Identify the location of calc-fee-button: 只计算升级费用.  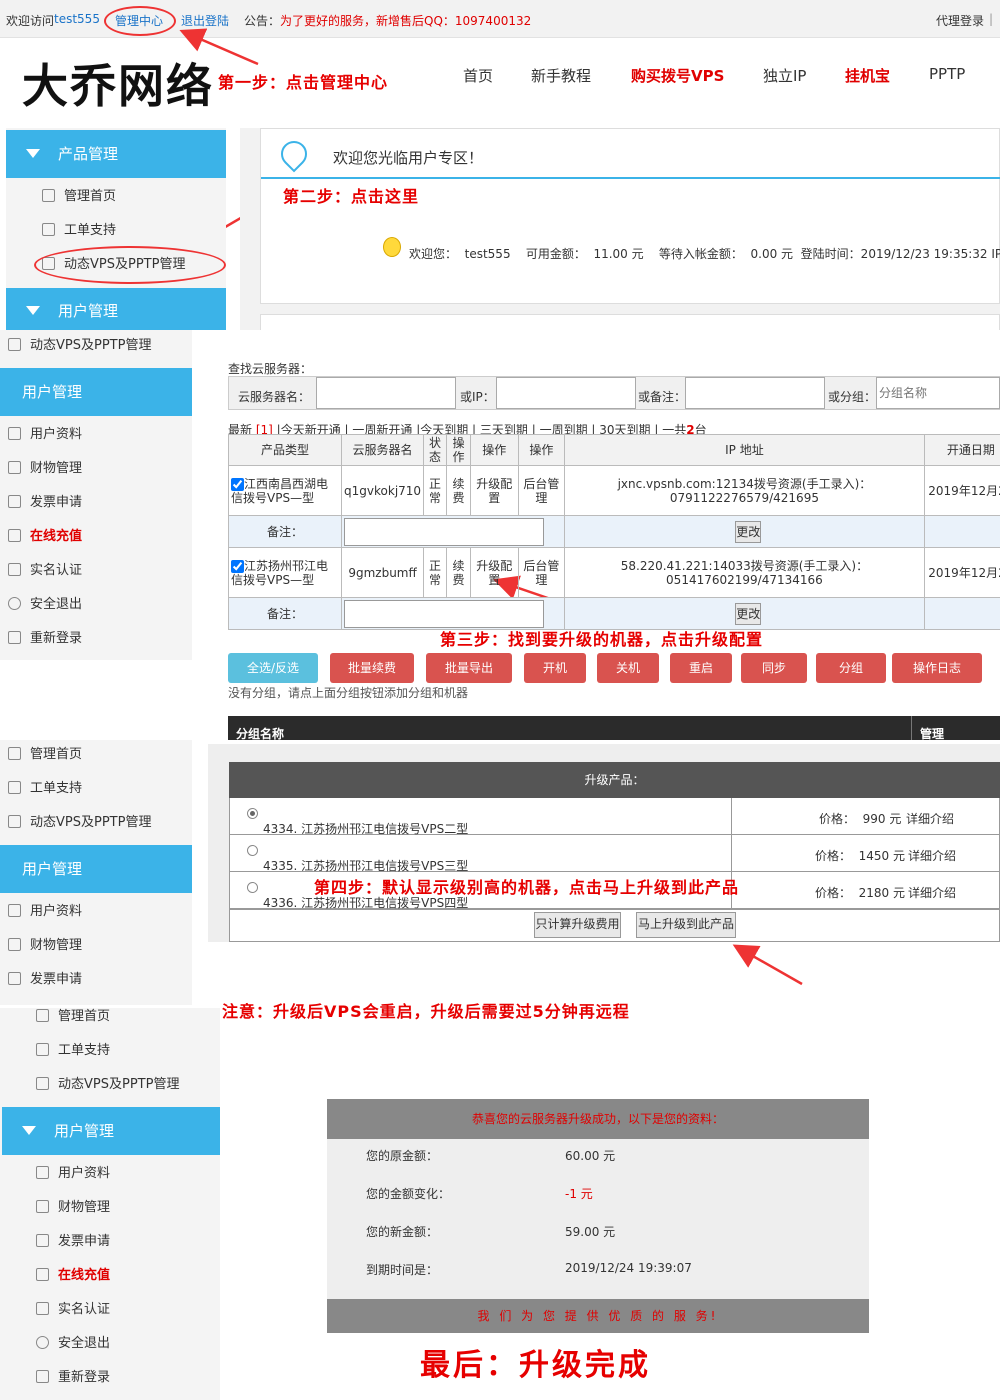
(577, 925).